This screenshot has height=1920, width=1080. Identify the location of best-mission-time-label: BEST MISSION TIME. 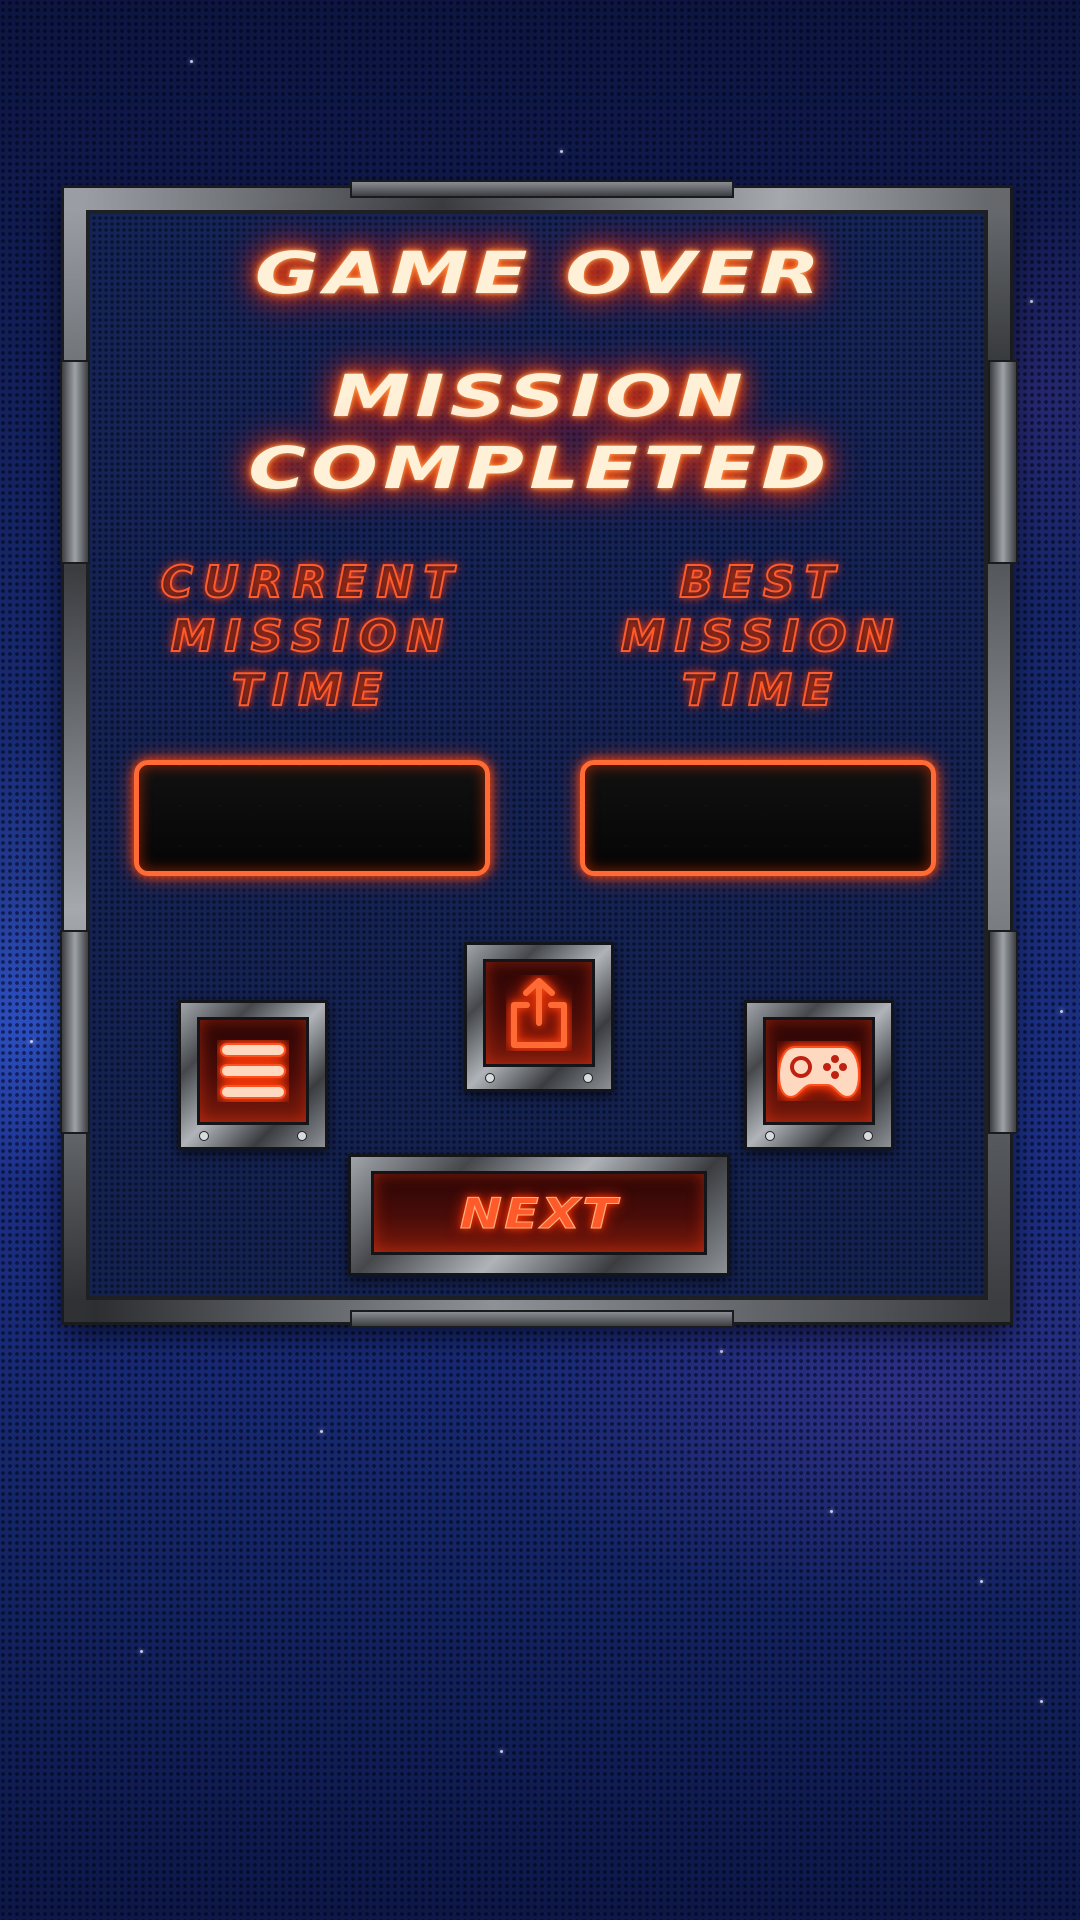
(762, 636).